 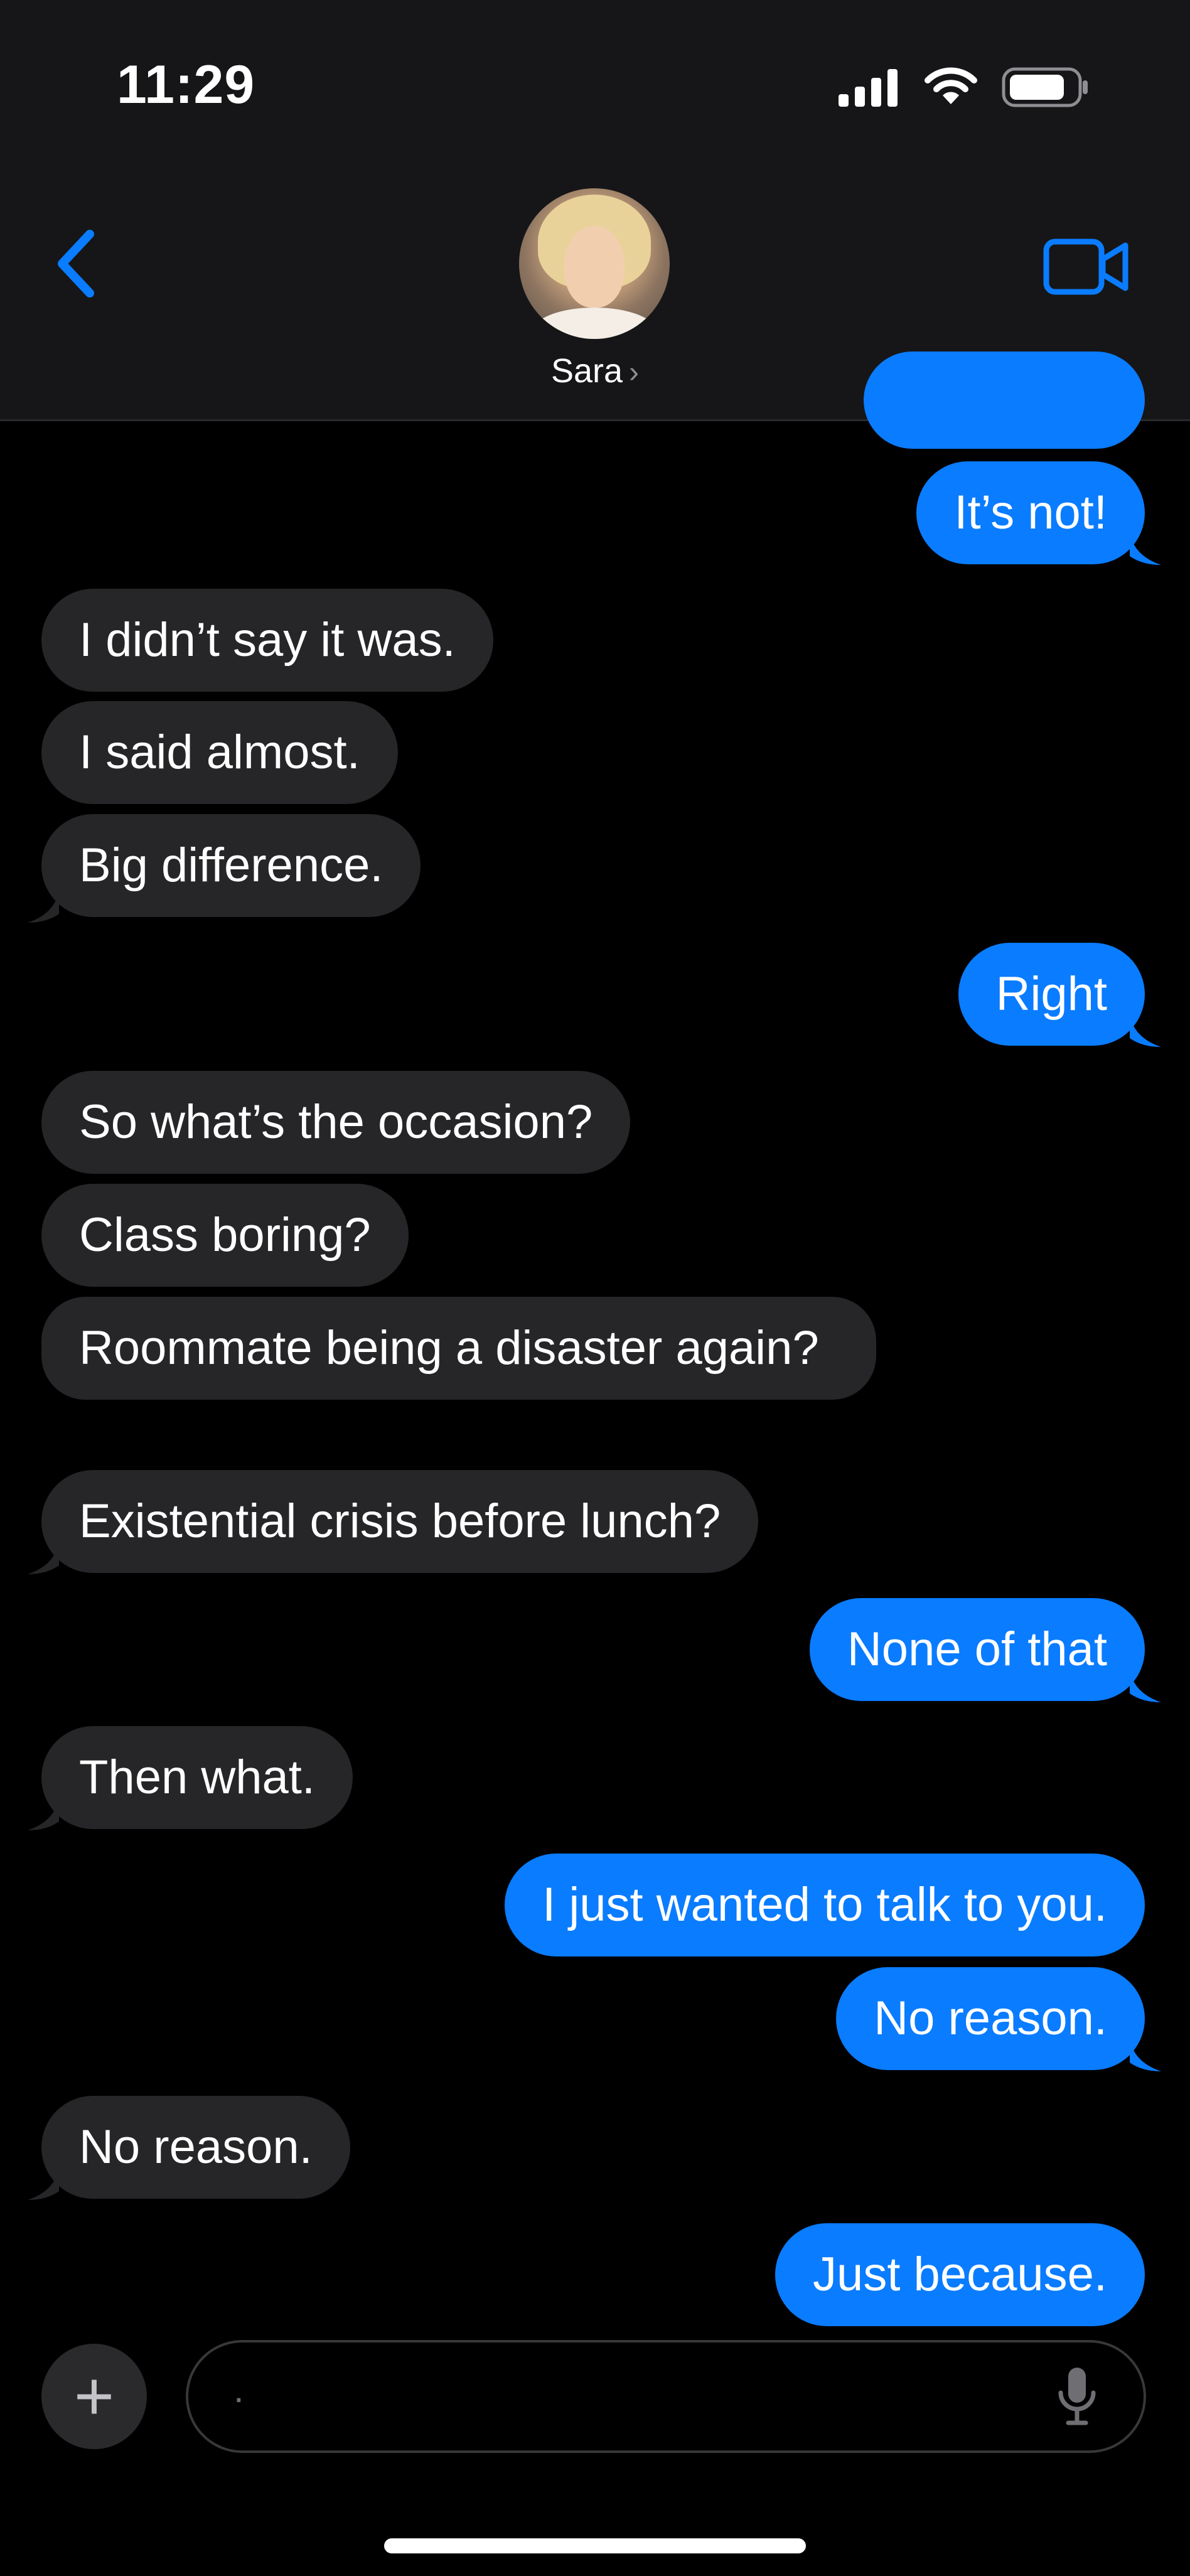 What do you see at coordinates (225, 1235) in the screenshot?
I see `message-bubble-received: Class boring?` at bounding box center [225, 1235].